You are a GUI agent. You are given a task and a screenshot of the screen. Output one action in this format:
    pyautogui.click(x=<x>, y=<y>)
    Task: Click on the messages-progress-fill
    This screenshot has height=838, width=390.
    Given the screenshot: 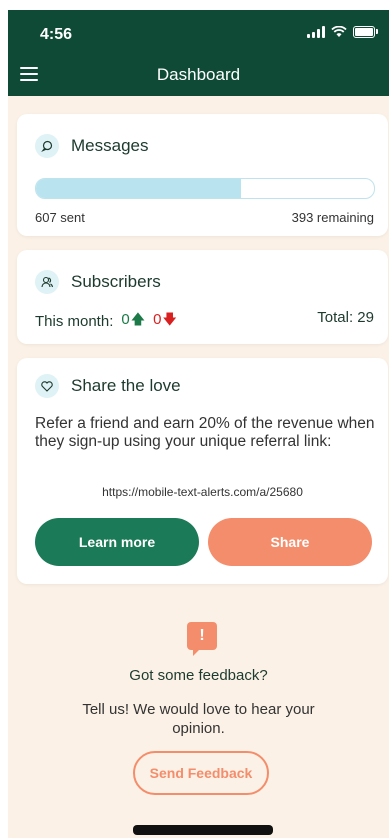 What is the action you would take?
    pyautogui.click(x=139, y=188)
    